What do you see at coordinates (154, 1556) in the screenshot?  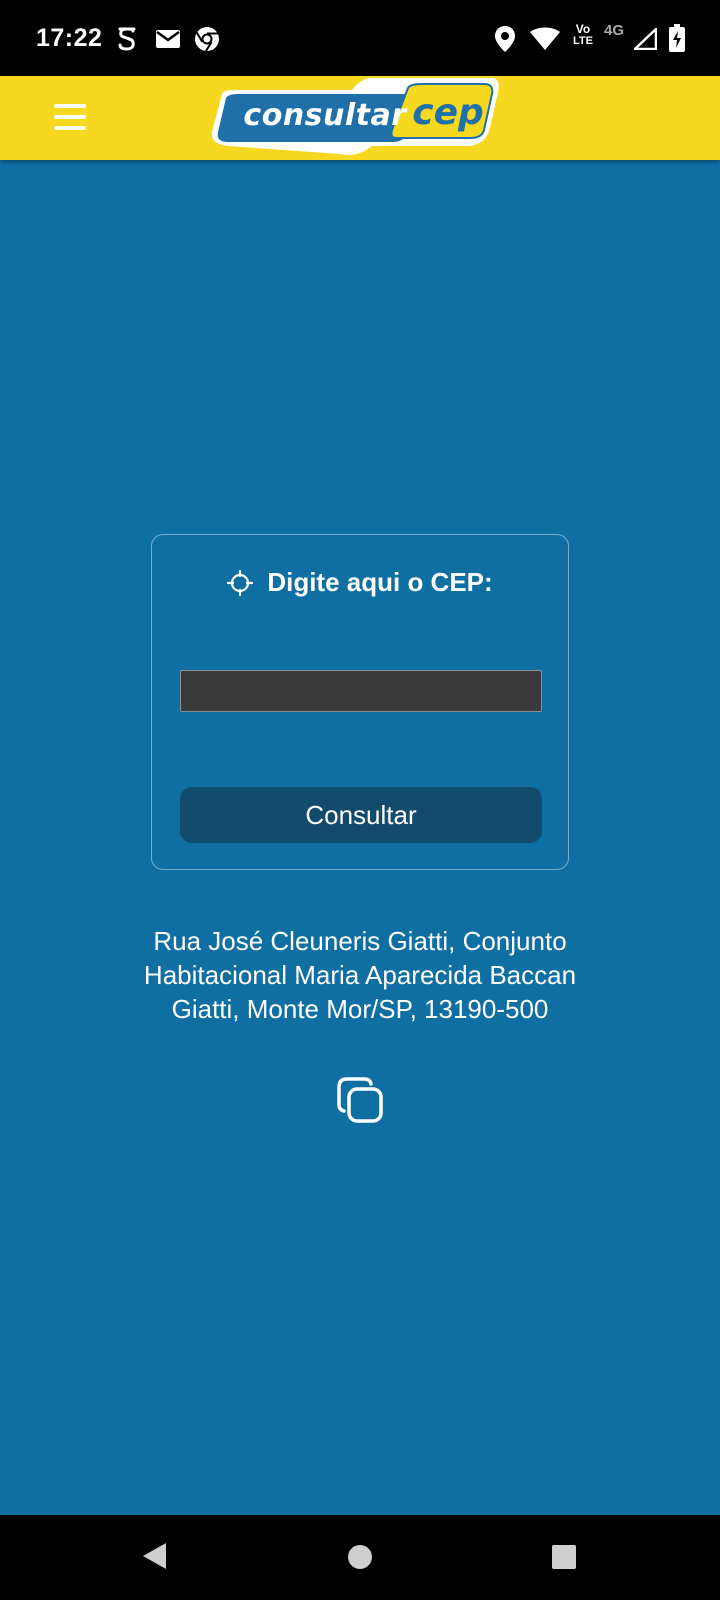 I see `back-icon` at bounding box center [154, 1556].